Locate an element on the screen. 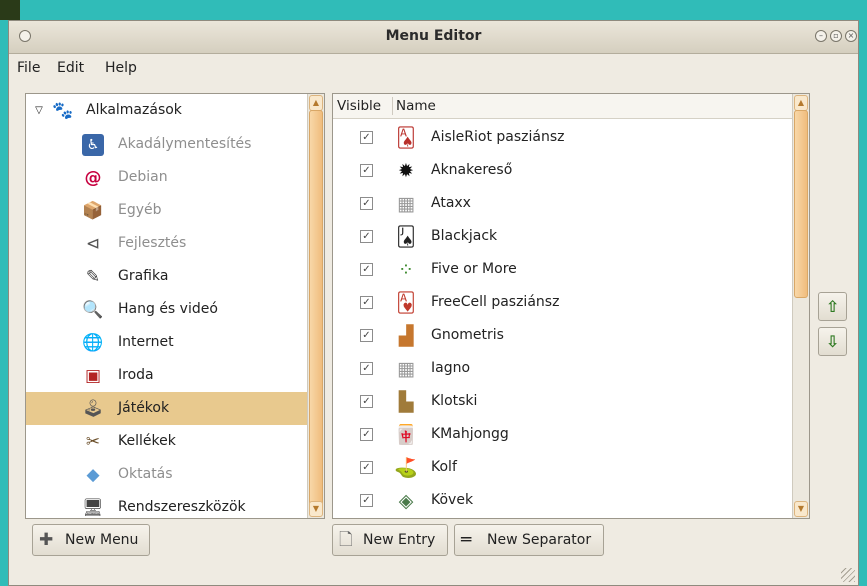 Image resolution: width=867 pixels, height=586 pixels. list-scroll-thumb is located at coordinates (801, 204).